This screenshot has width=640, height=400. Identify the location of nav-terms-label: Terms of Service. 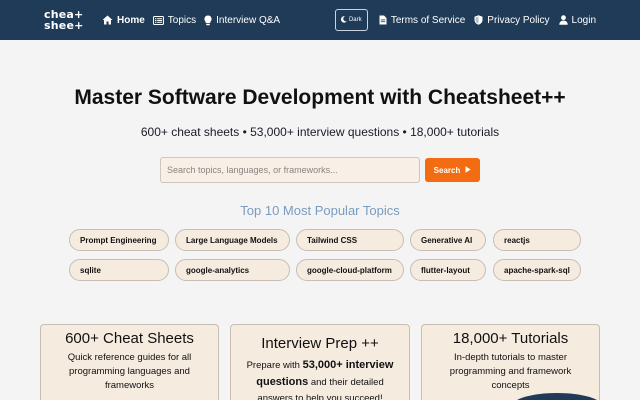
(428, 20).